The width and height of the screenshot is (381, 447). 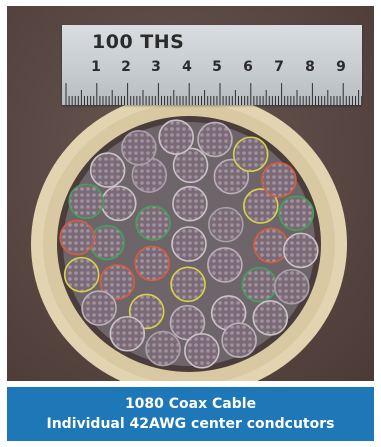 What do you see at coordinates (213, 94) in the screenshot?
I see `ruler-ticks` at bounding box center [213, 94].